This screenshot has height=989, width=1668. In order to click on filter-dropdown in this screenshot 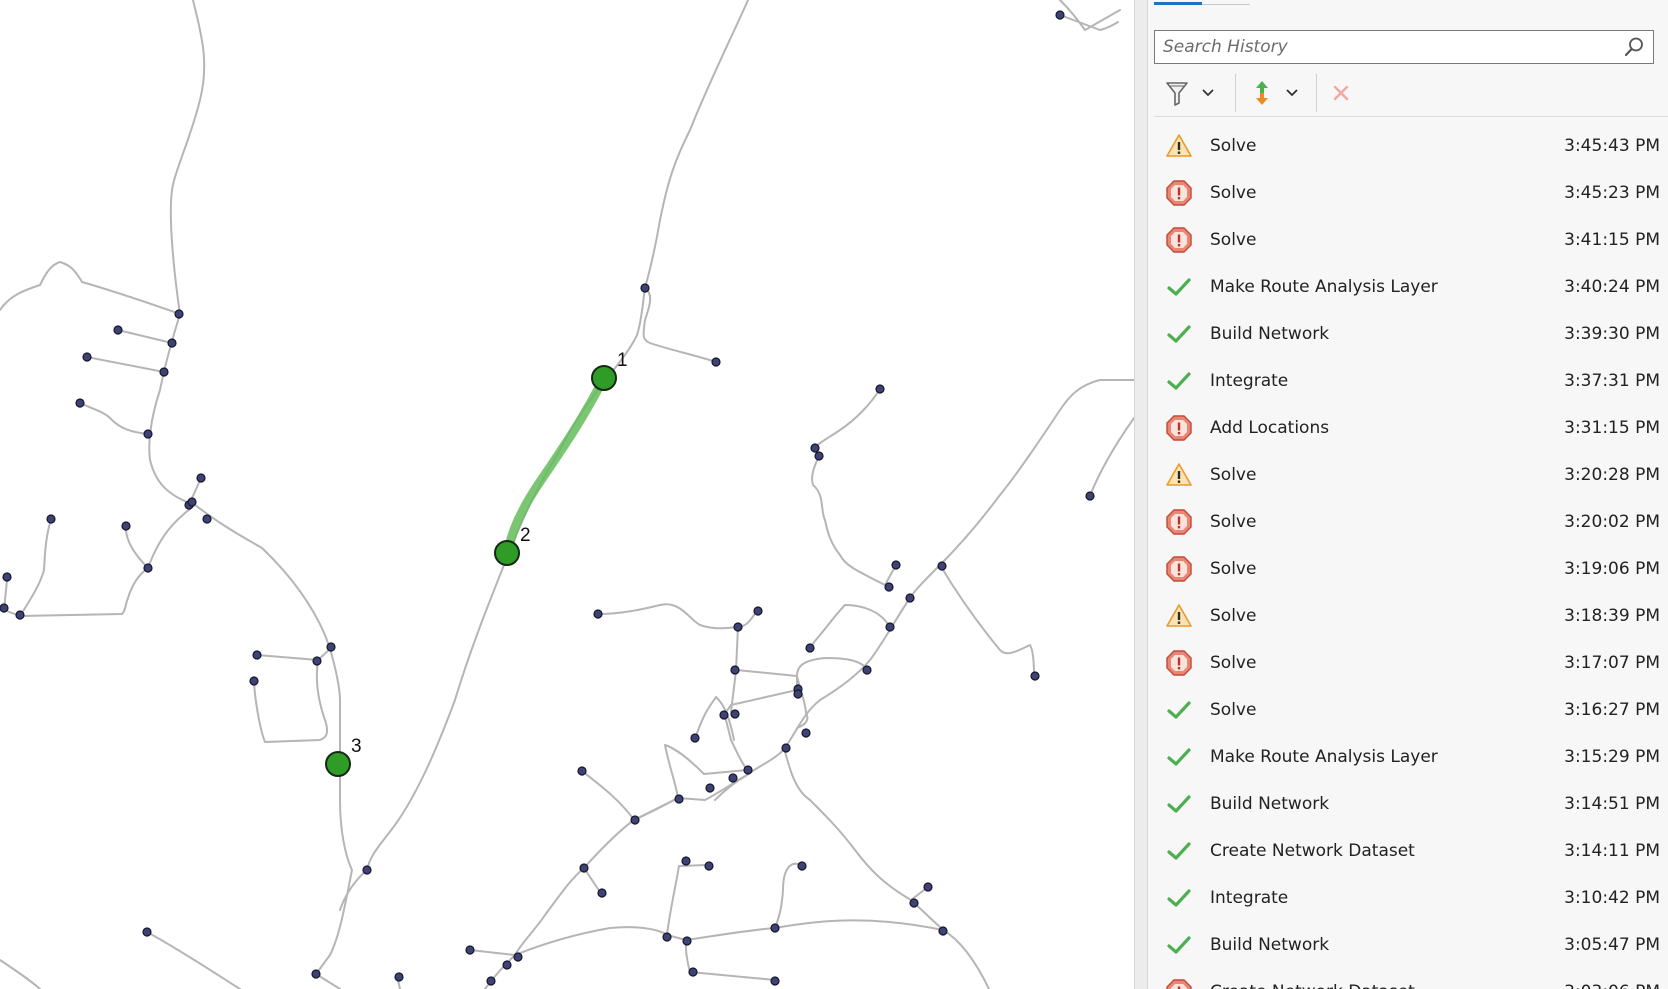, I will do `click(1208, 93)`.